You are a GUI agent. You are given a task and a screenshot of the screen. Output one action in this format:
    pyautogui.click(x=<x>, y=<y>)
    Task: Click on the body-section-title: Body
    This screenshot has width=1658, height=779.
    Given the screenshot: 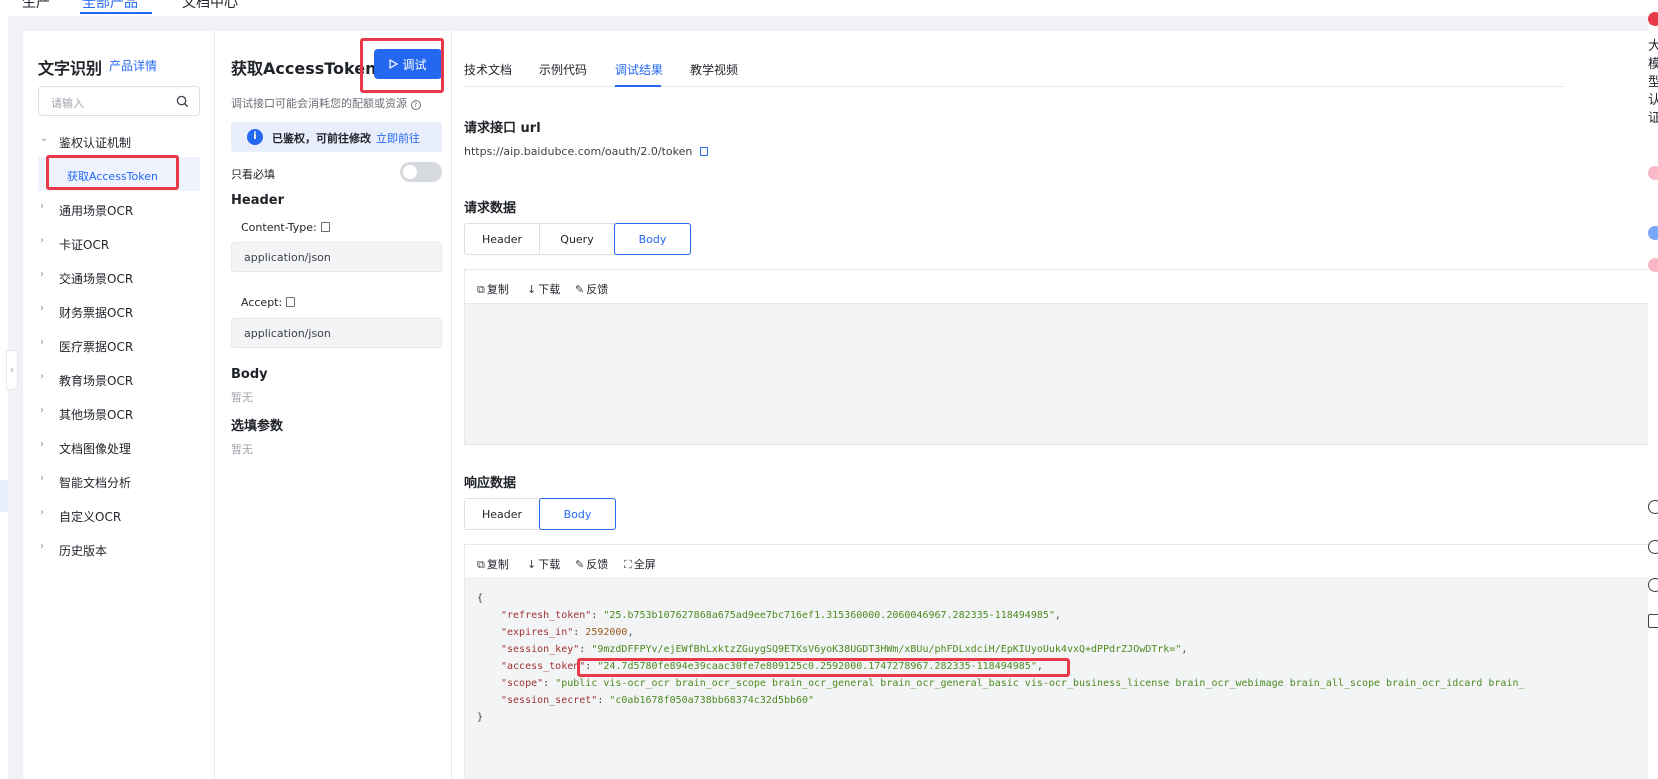 What is the action you would take?
    pyautogui.click(x=249, y=374)
    